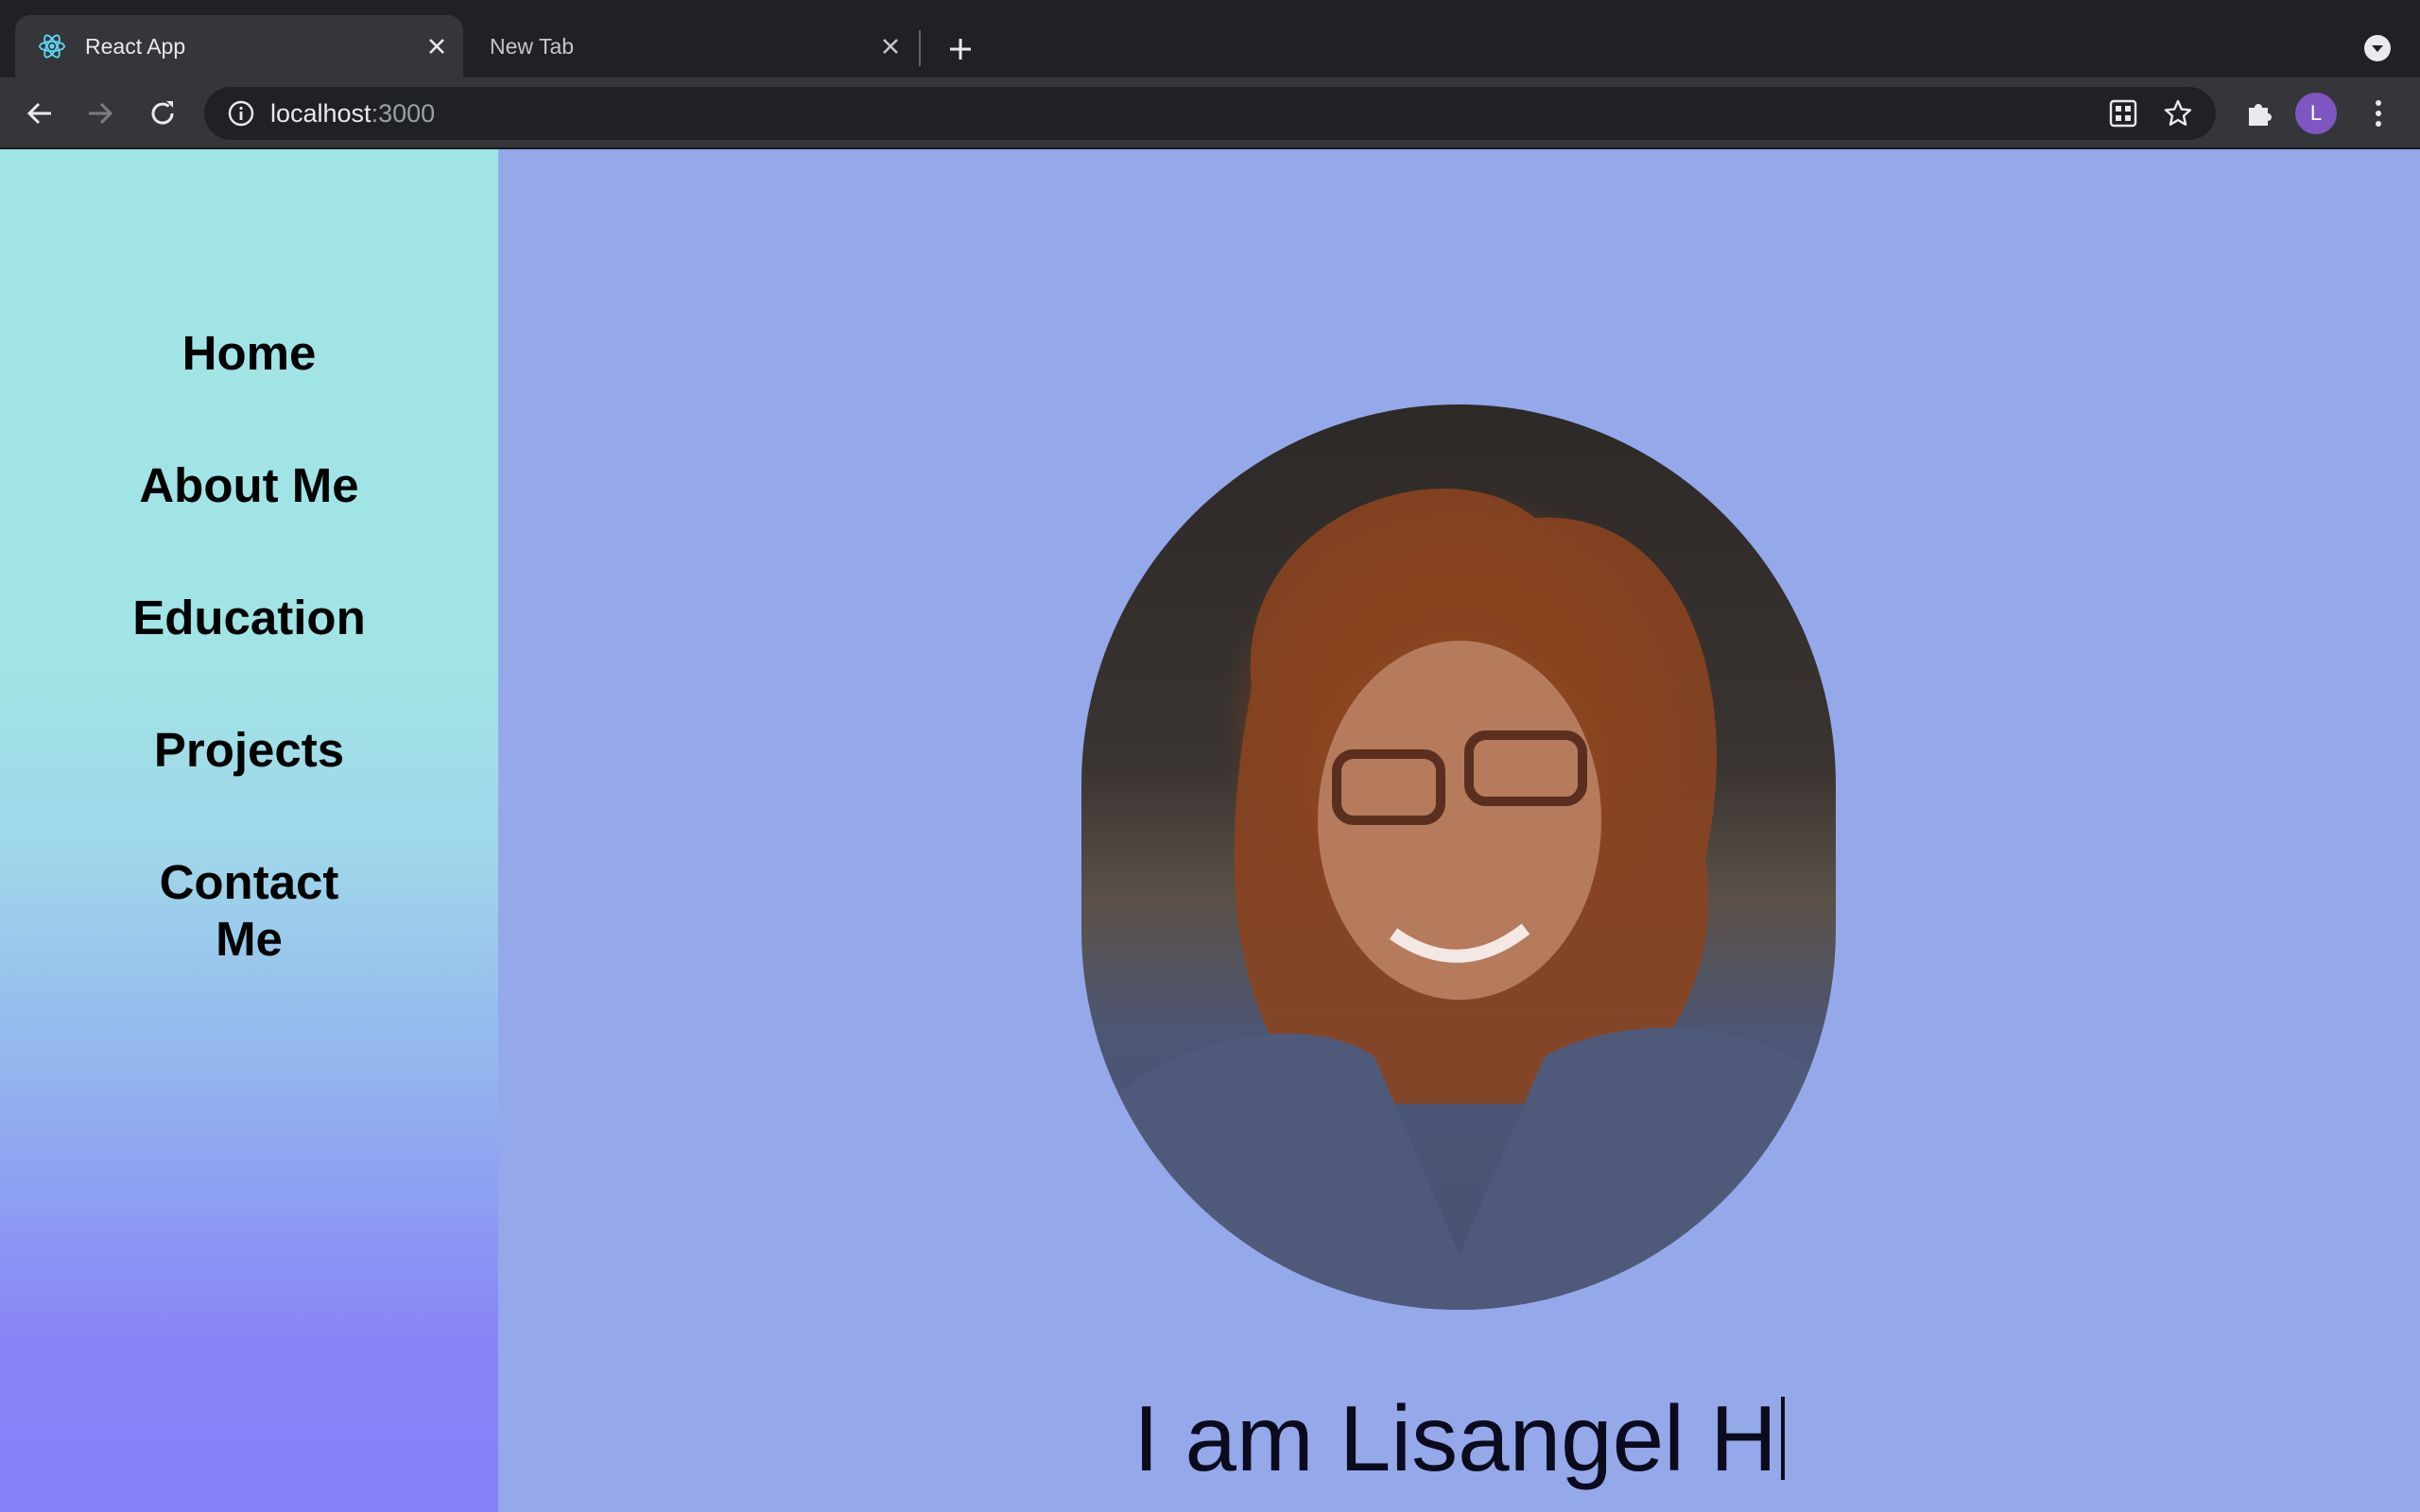 The height and width of the screenshot is (1512, 2420). What do you see at coordinates (321, 113) in the screenshot?
I see `url-host: localhost` at bounding box center [321, 113].